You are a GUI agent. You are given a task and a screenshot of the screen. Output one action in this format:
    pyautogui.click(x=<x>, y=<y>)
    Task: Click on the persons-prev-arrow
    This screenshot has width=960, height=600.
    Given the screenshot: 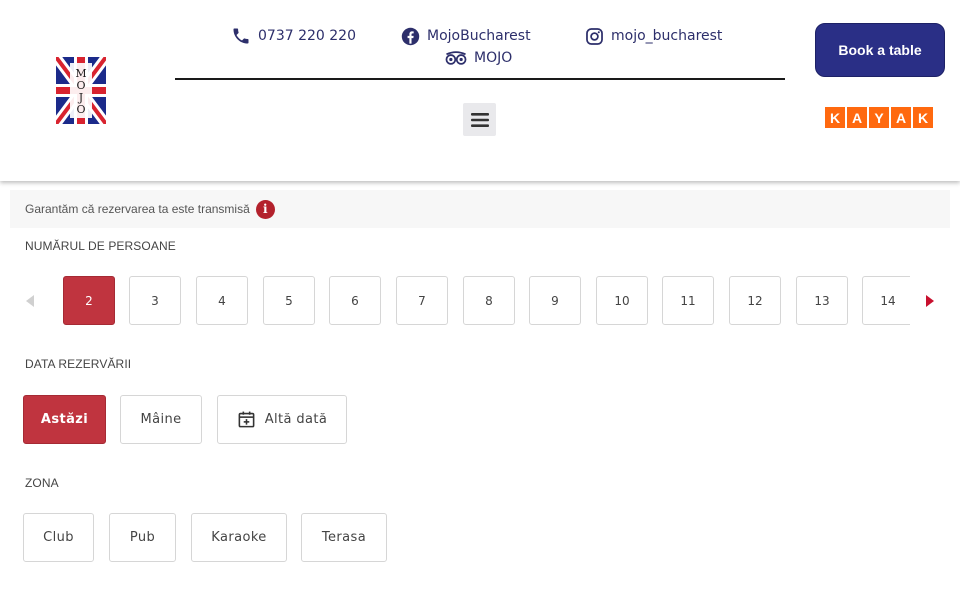 What is the action you would take?
    pyautogui.click(x=30, y=301)
    